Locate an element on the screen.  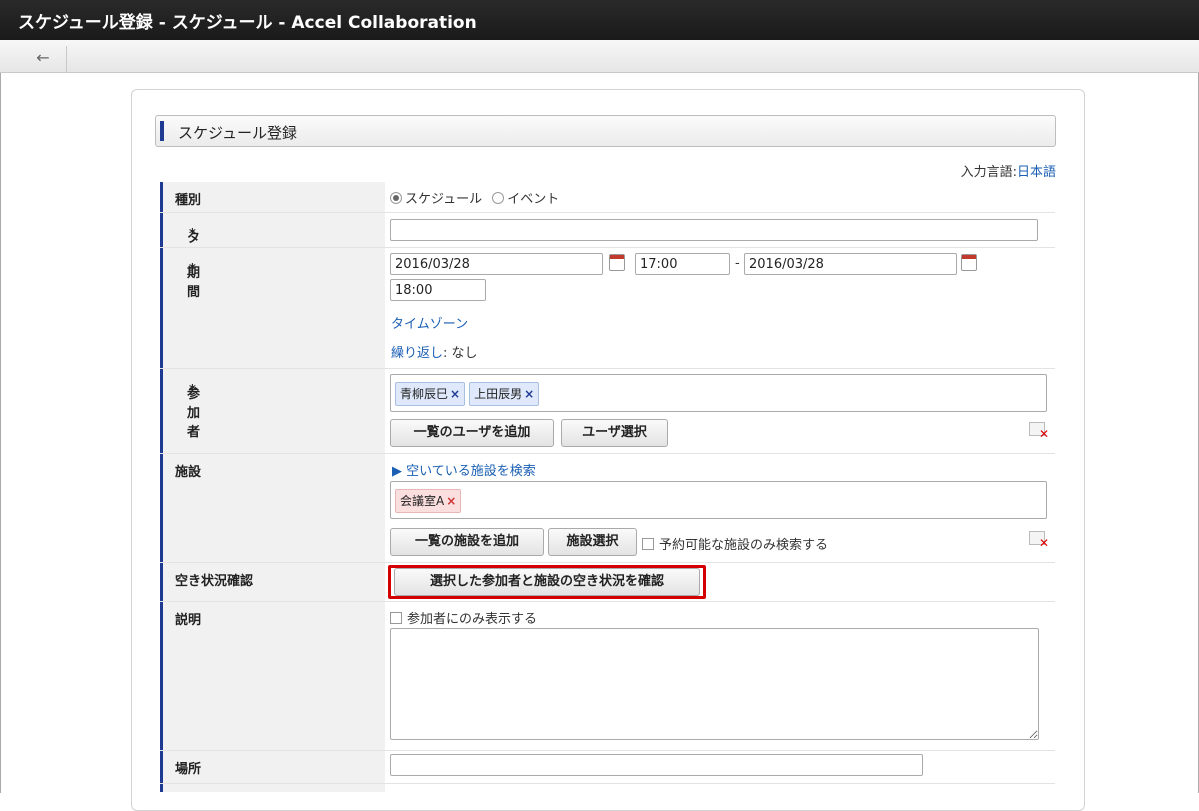
row-period-head: 期間 * is located at coordinates (272, 308).